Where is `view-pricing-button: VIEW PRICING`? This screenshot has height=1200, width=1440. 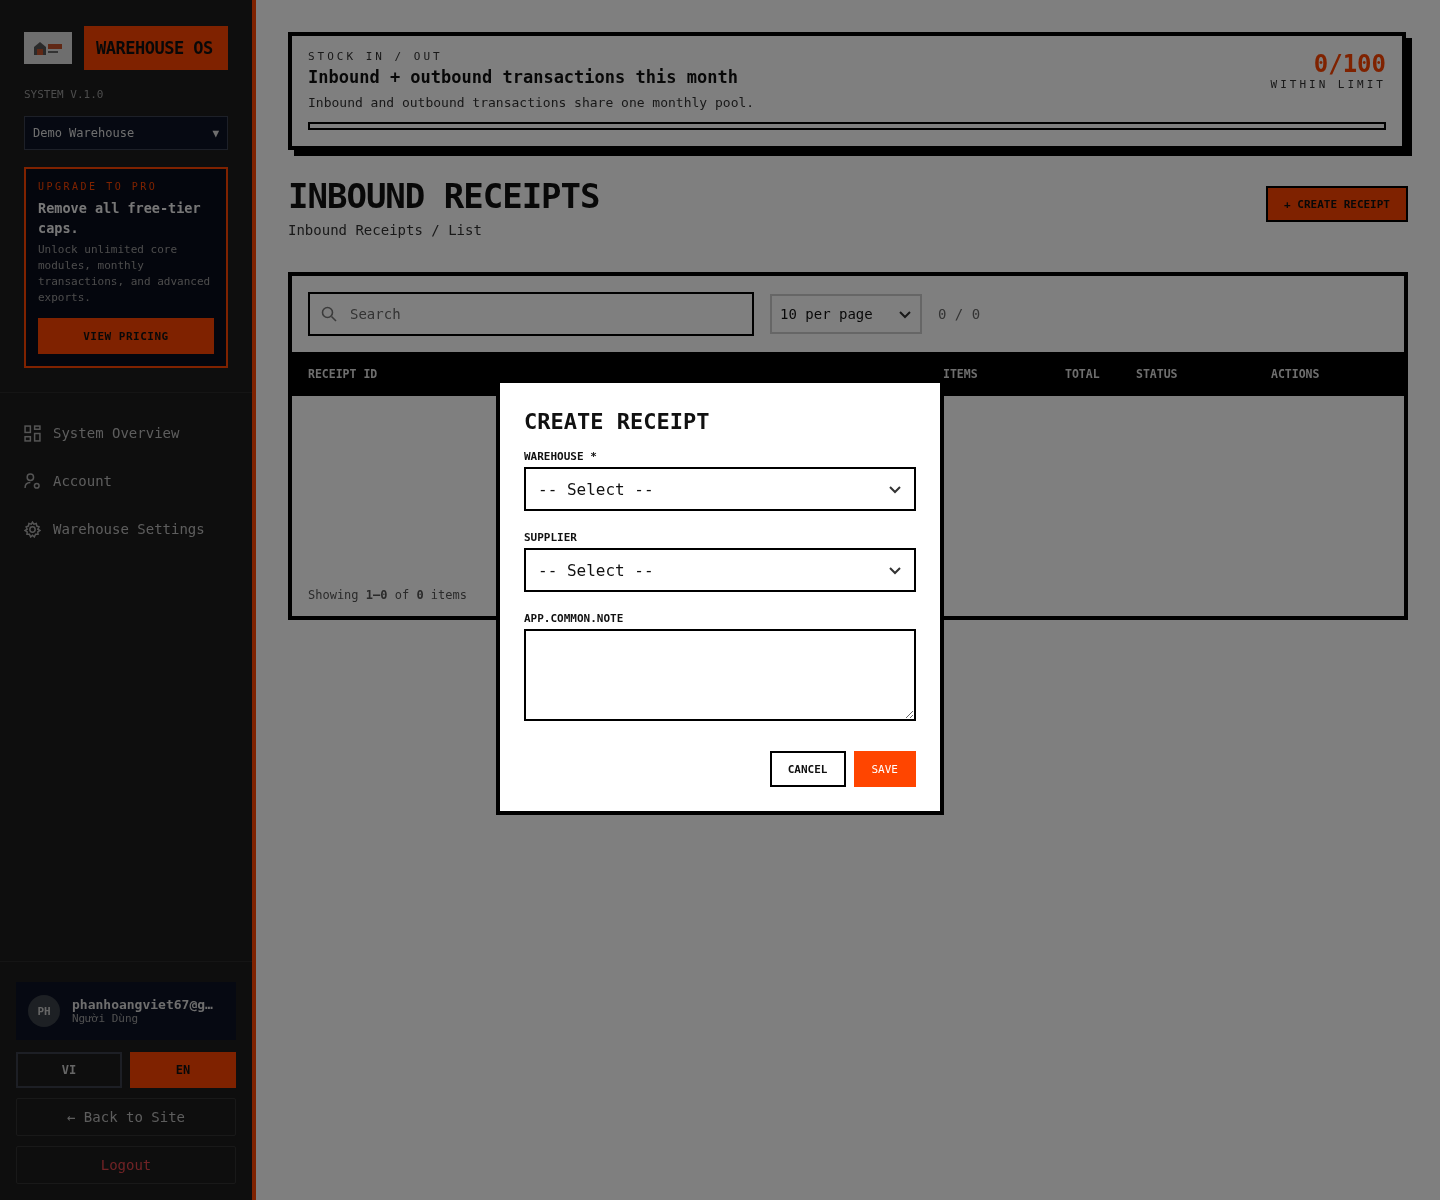
view-pricing-button: VIEW PRICING is located at coordinates (126, 336).